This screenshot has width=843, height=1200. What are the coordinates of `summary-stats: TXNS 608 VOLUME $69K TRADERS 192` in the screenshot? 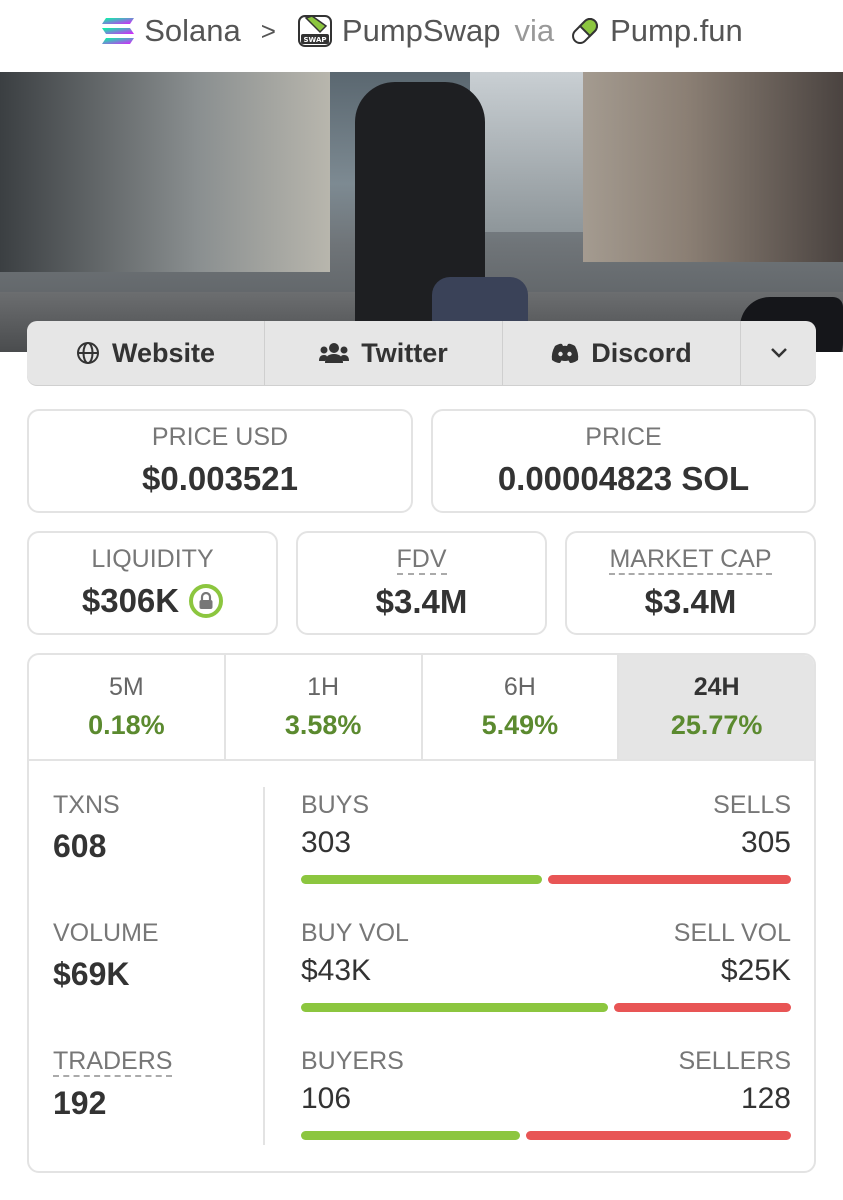 It's located at (158, 969).